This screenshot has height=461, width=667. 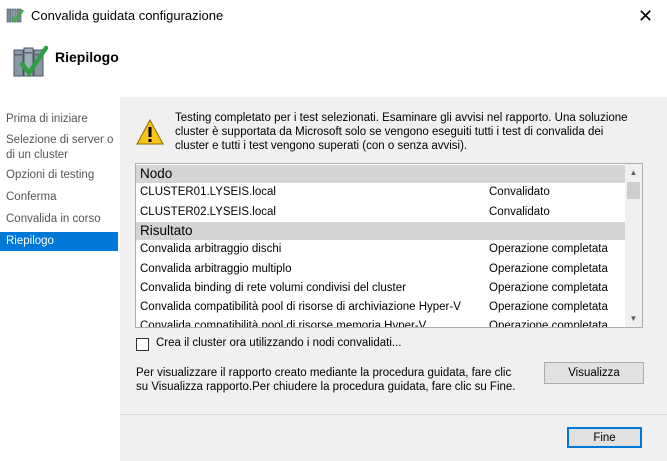 I want to click on finish-button: Fine, so click(x=604, y=437).